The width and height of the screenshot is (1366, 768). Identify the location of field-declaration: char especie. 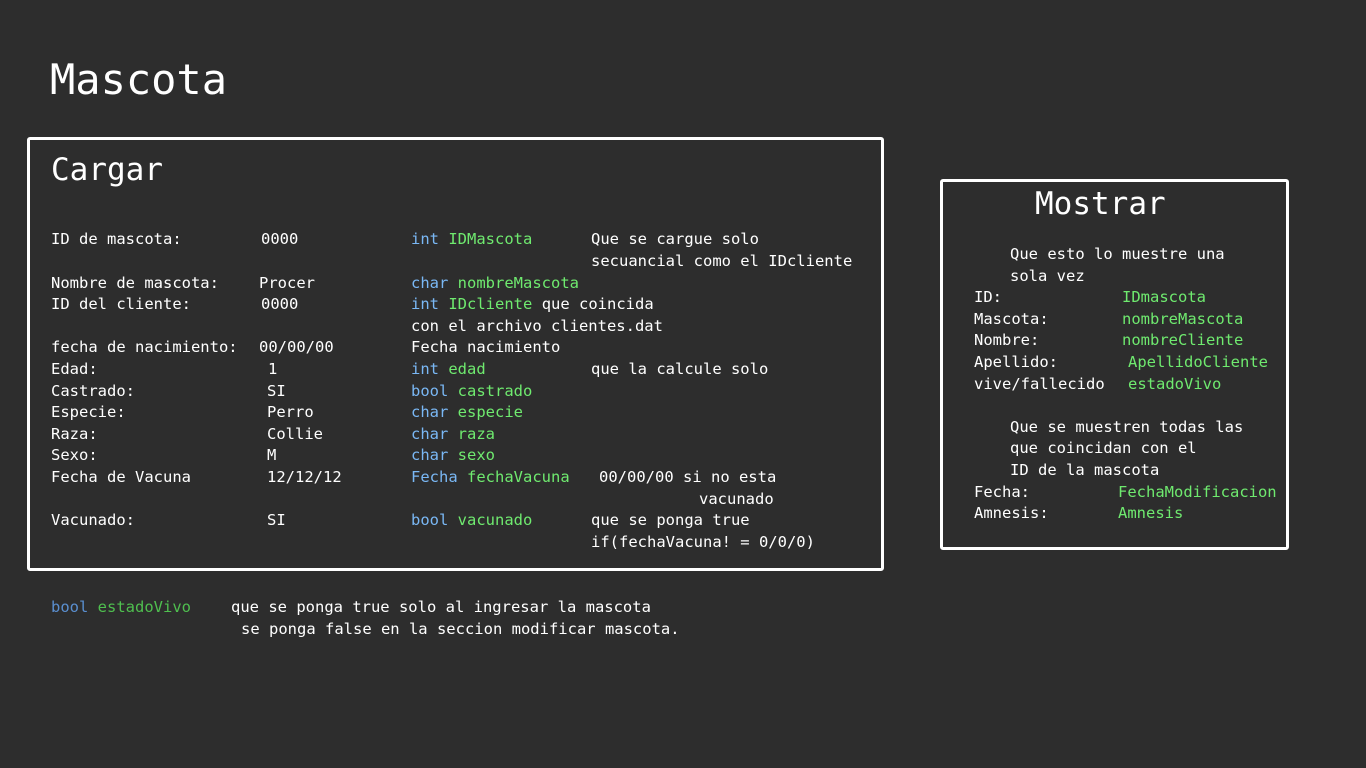
(467, 413).